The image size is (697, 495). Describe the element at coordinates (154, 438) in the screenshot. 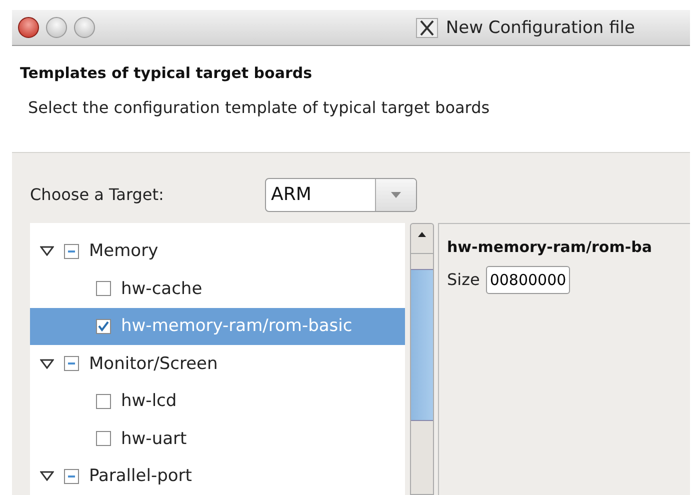

I see `tree-item-label: hw-uart` at that location.